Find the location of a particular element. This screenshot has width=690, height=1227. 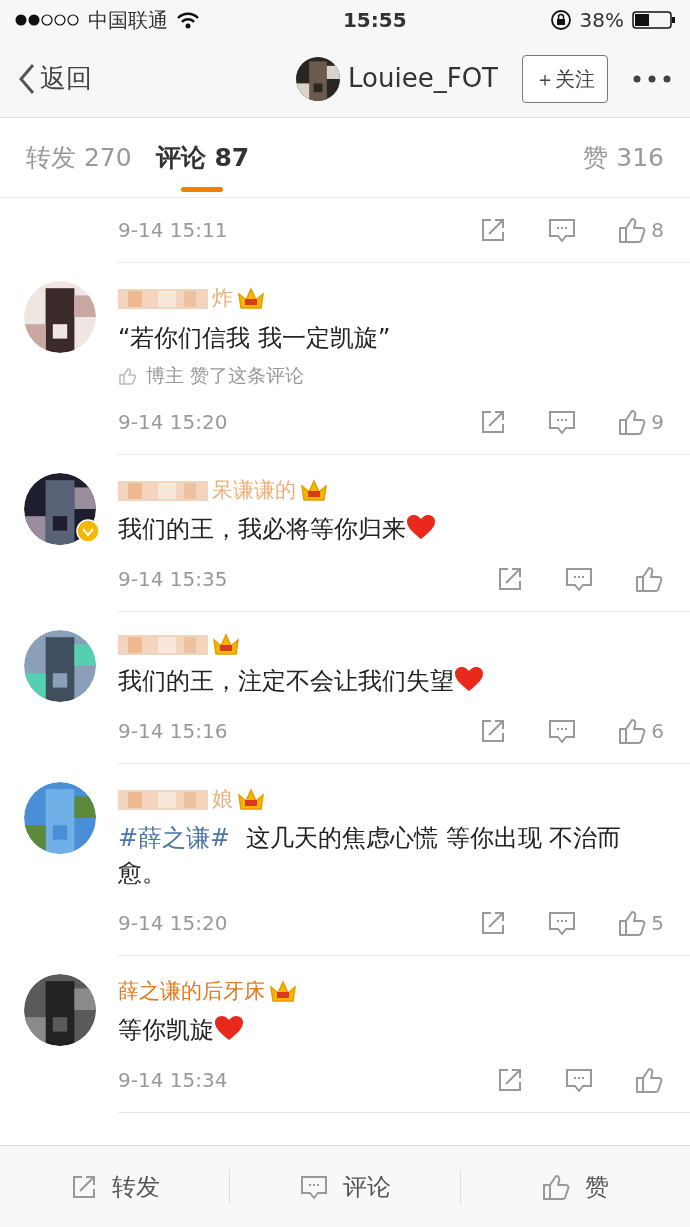

carrier-name: 中国联通 is located at coordinates (128, 20).